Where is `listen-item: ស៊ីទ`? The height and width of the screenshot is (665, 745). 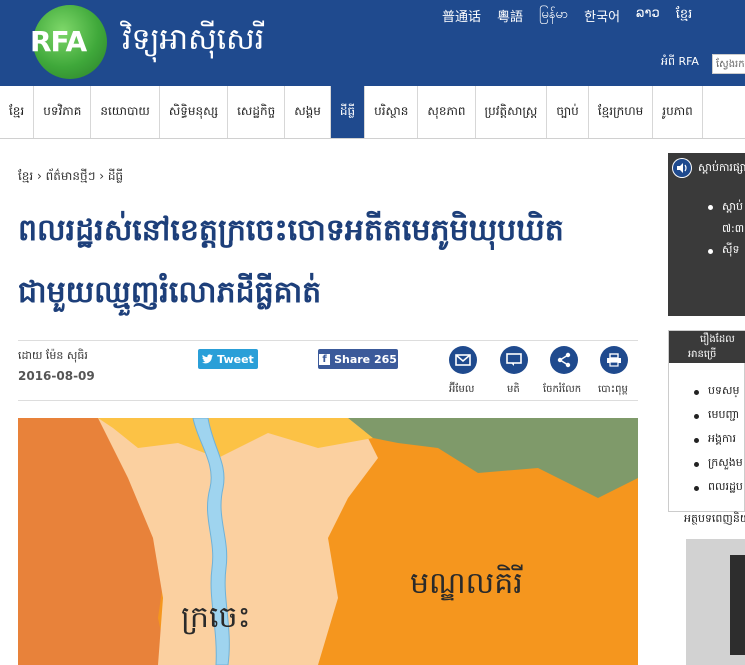
listen-item: ស៊ីទ is located at coordinates (730, 251).